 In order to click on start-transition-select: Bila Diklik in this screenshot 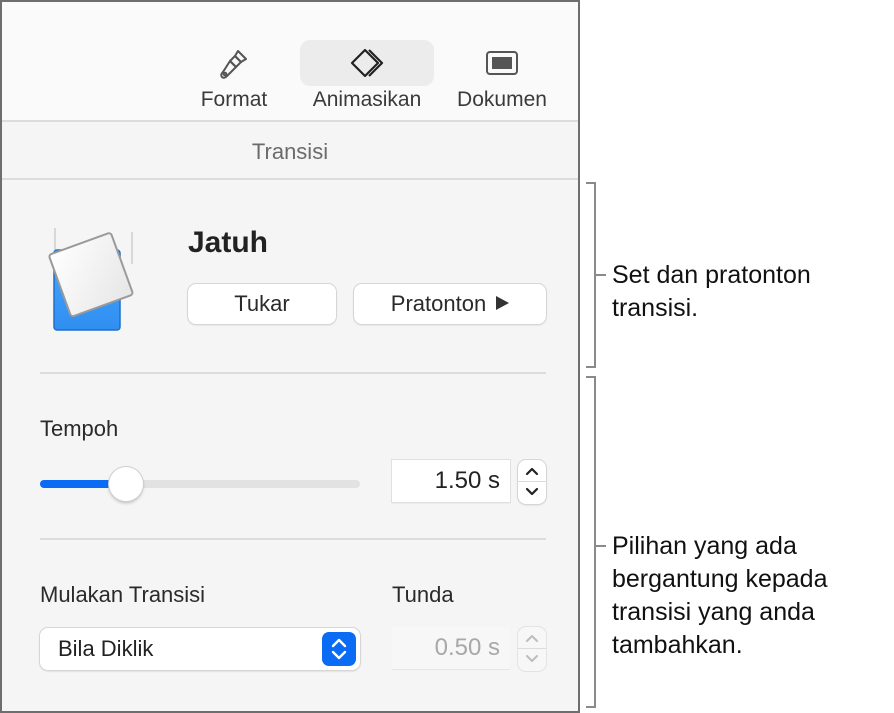, I will do `click(200, 649)`.